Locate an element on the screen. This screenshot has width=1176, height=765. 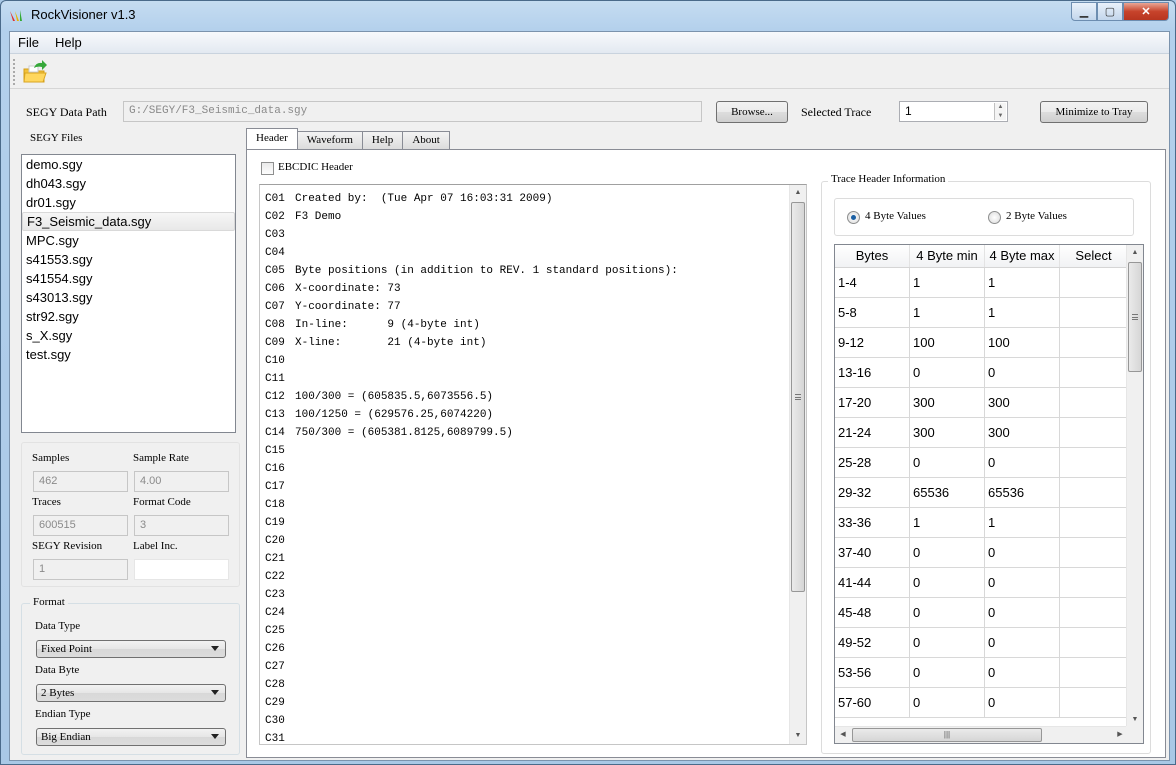
menu-help: Help is located at coordinates (68, 42).